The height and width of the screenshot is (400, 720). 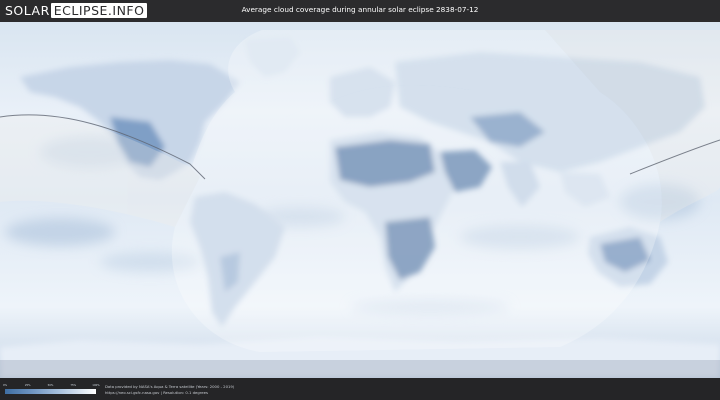 I want to click on legend-ticks: 0% 25% 50% 75% 100%, so click(x=51, y=386).